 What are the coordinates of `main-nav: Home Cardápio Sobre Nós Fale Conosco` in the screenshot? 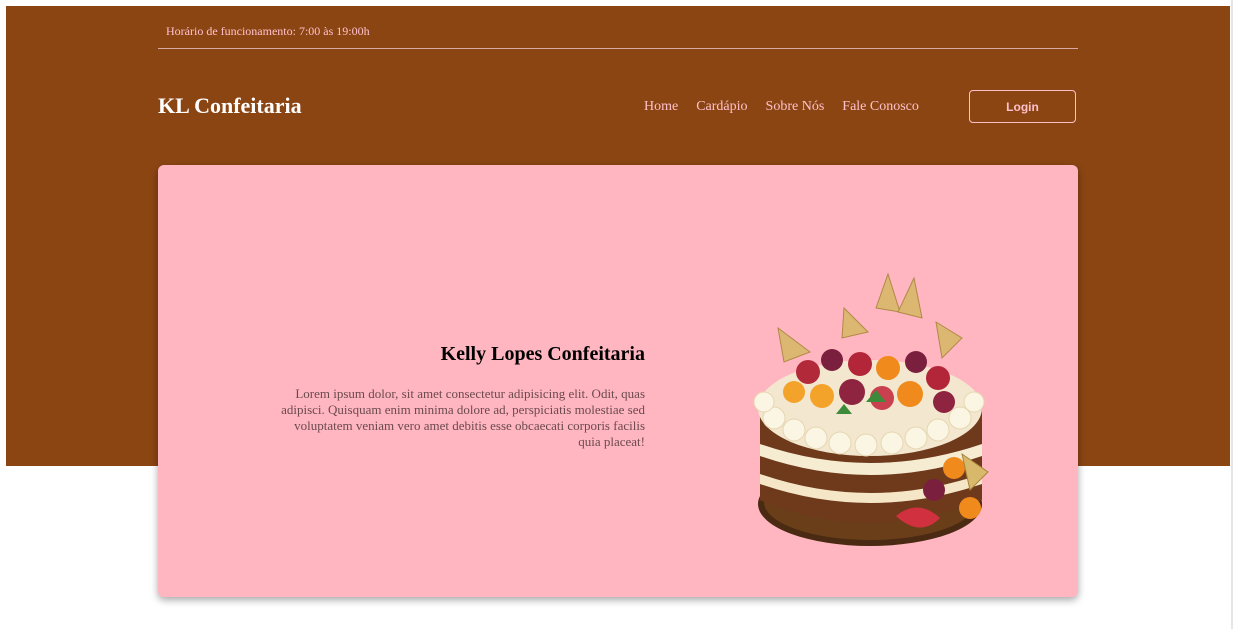 It's located at (781, 107).